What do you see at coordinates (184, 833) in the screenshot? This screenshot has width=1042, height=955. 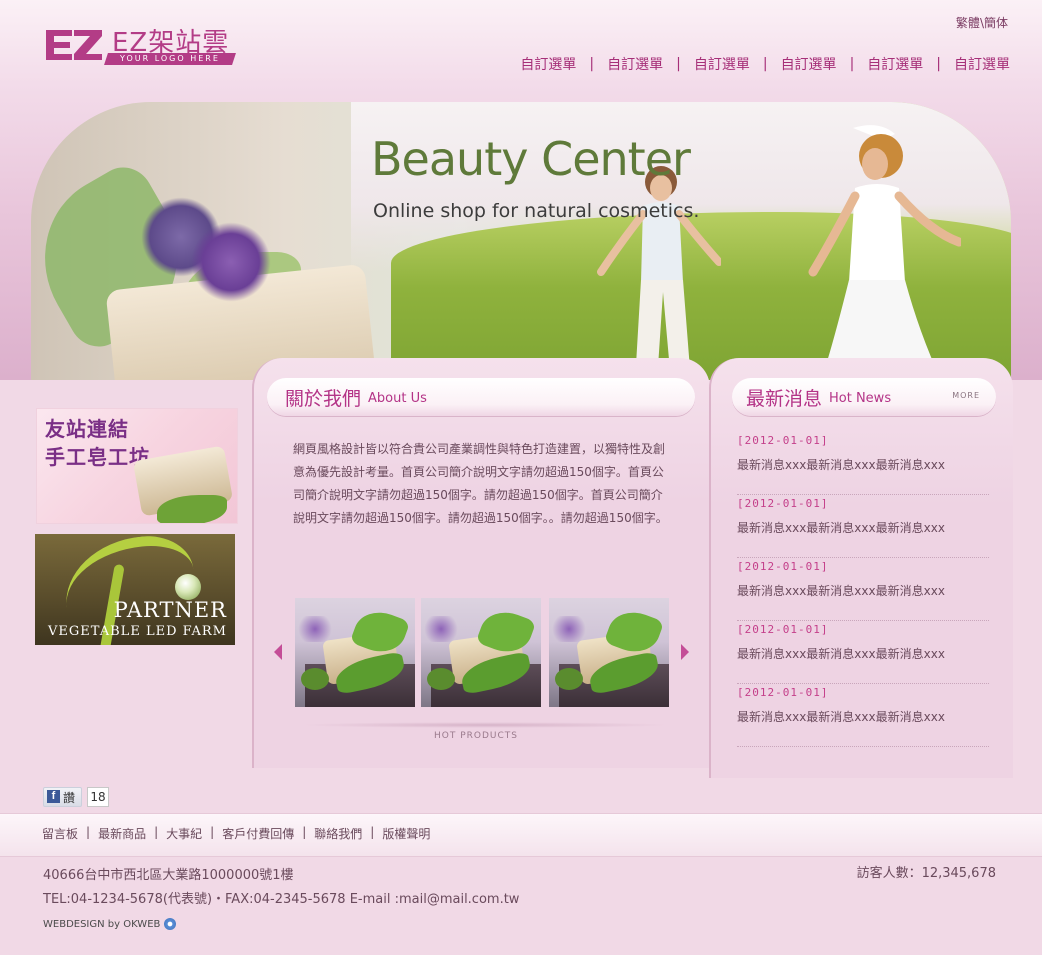 I see `footer-link-milestones: 大事紀` at bounding box center [184, 833].